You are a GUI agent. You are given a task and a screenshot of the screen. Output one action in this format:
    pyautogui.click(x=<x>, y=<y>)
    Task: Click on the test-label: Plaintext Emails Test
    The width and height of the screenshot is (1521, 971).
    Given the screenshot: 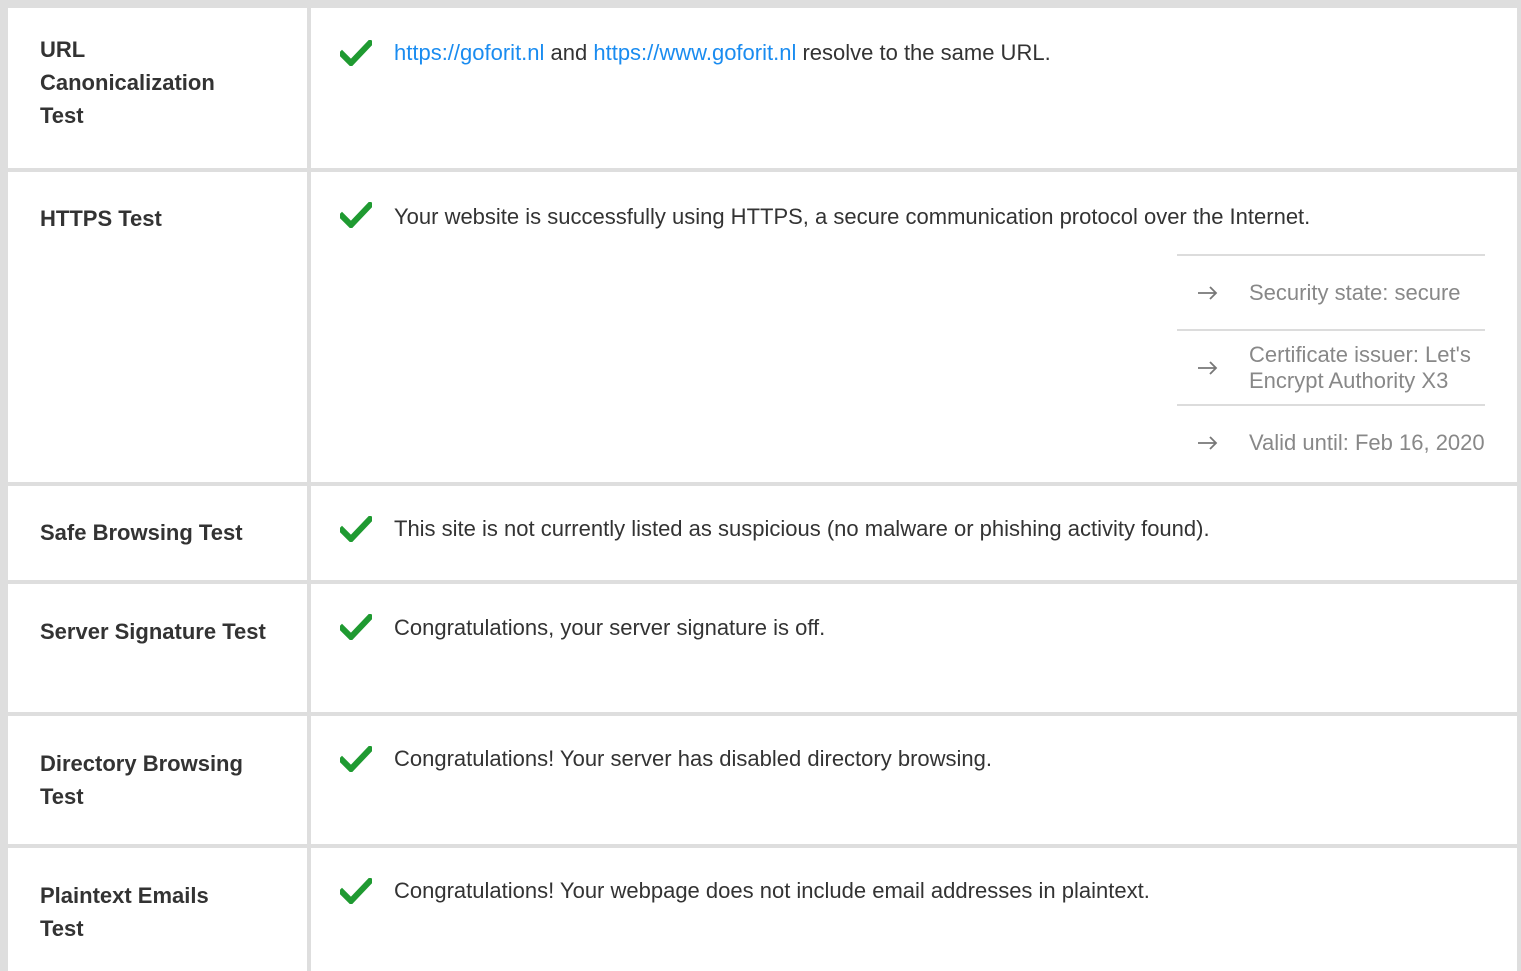 What is the action you would take?
    pyautogui.click(x=124, y=912)
    